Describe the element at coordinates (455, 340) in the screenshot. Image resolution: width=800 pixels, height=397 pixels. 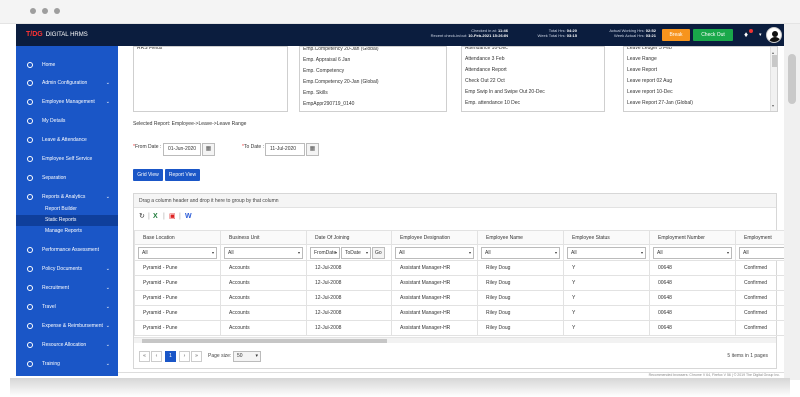
I see `horizontal-scrollbar` at that location.